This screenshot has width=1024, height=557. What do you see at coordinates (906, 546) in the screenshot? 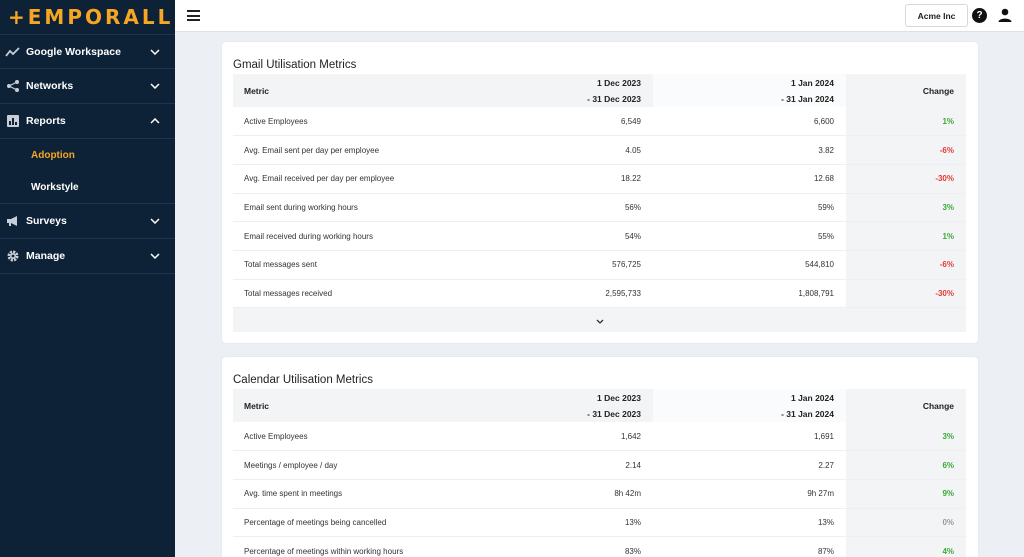
I see `change-value-cell: 4%` at bounding box center [906, 546].